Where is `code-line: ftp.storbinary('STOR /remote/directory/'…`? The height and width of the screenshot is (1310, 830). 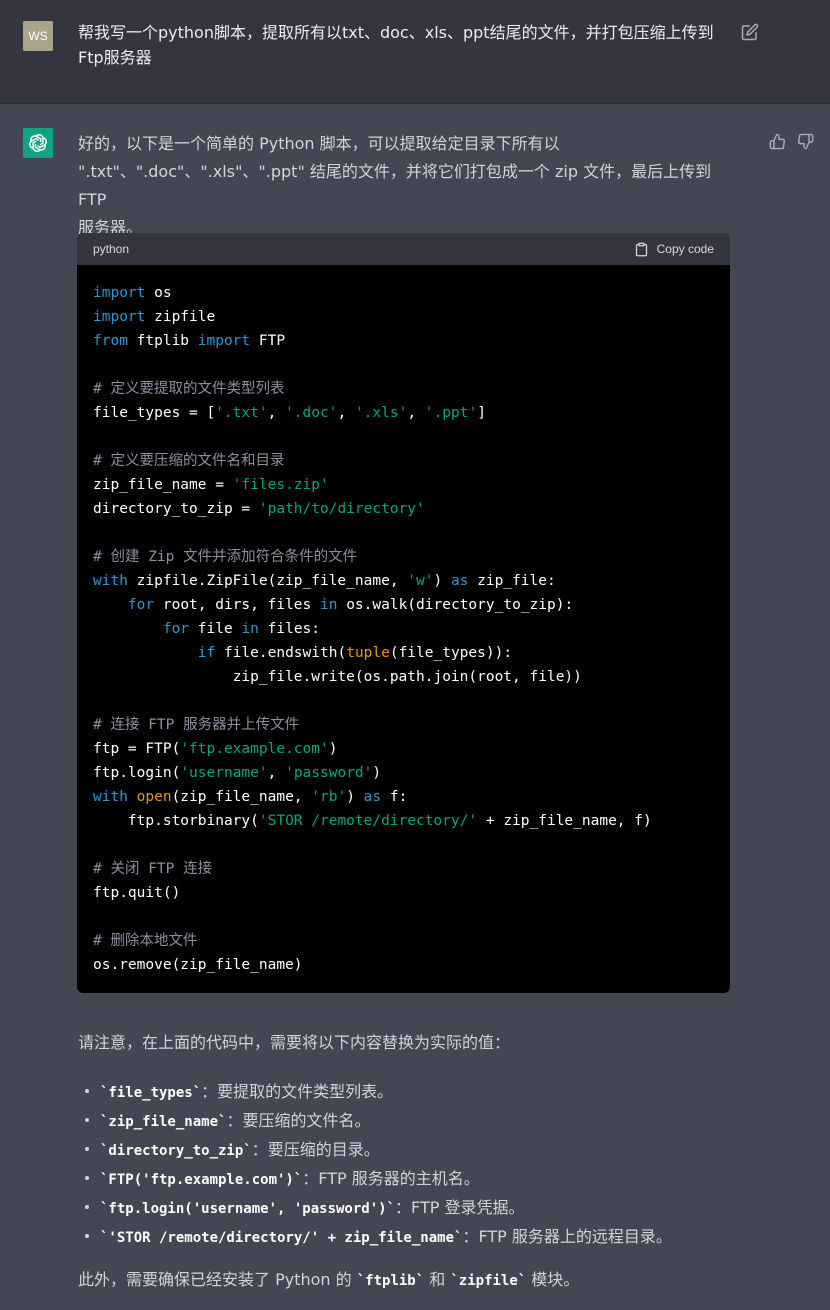 code-line: ftp.storbinary('STOR /remote/directory/'… is located at coordinates (389, 821).